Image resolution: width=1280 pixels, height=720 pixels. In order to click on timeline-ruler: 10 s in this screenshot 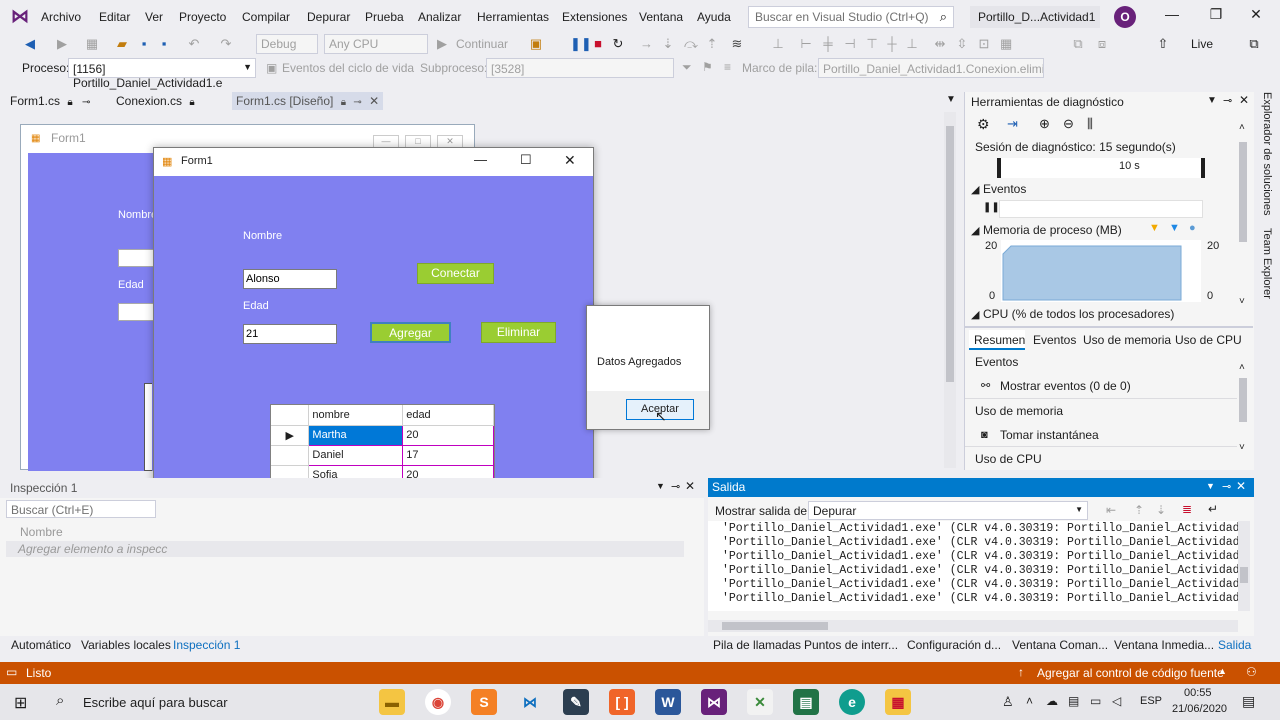, I will do `click(1101, 168)`.